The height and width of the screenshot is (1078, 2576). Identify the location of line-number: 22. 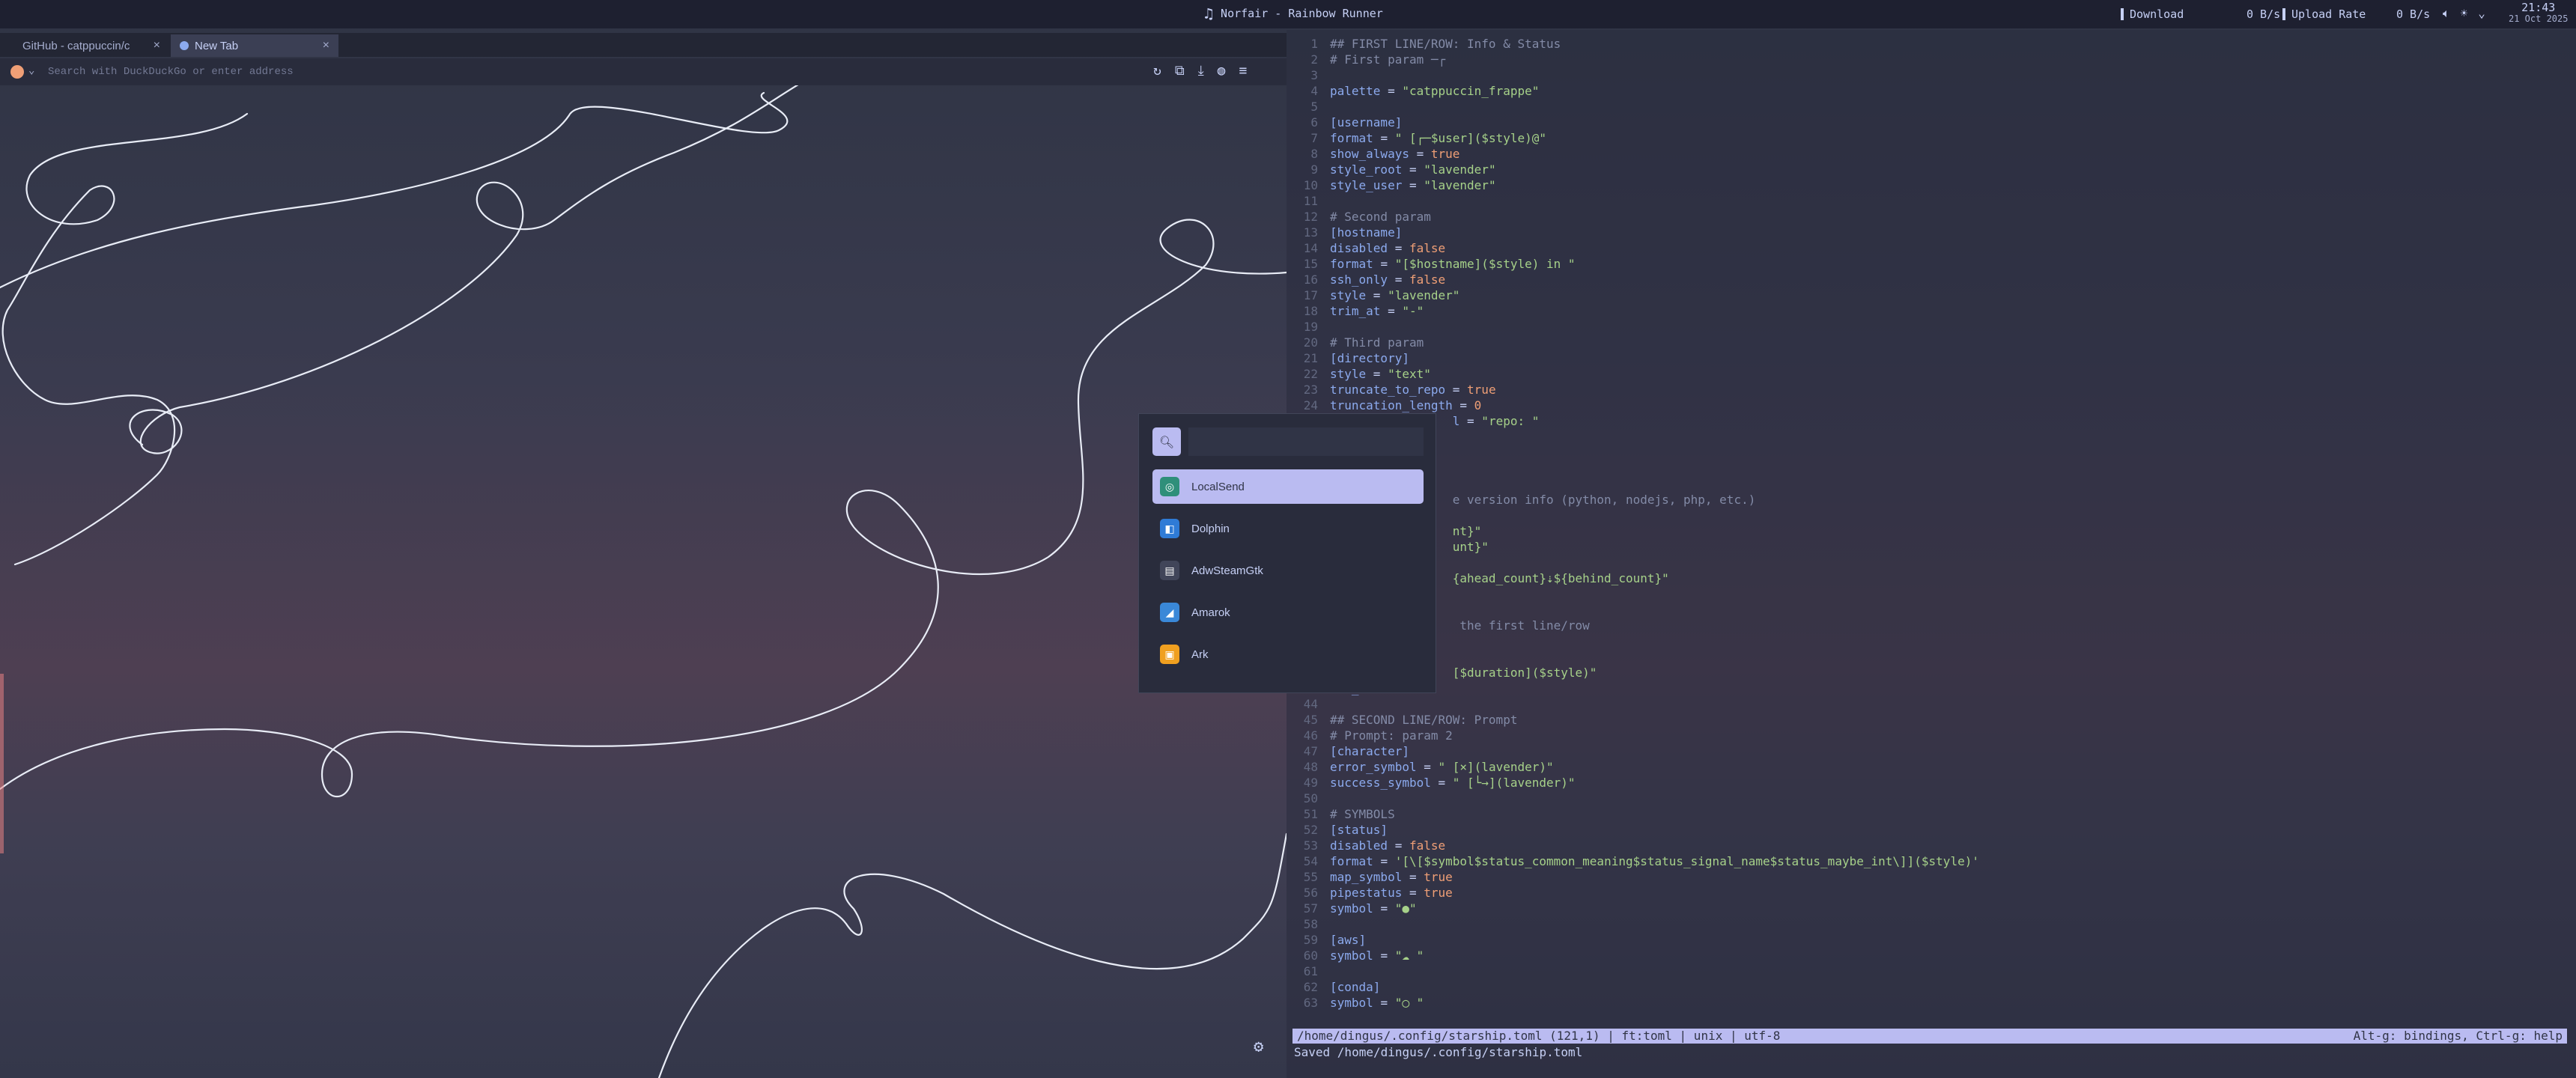
(1310, 374).